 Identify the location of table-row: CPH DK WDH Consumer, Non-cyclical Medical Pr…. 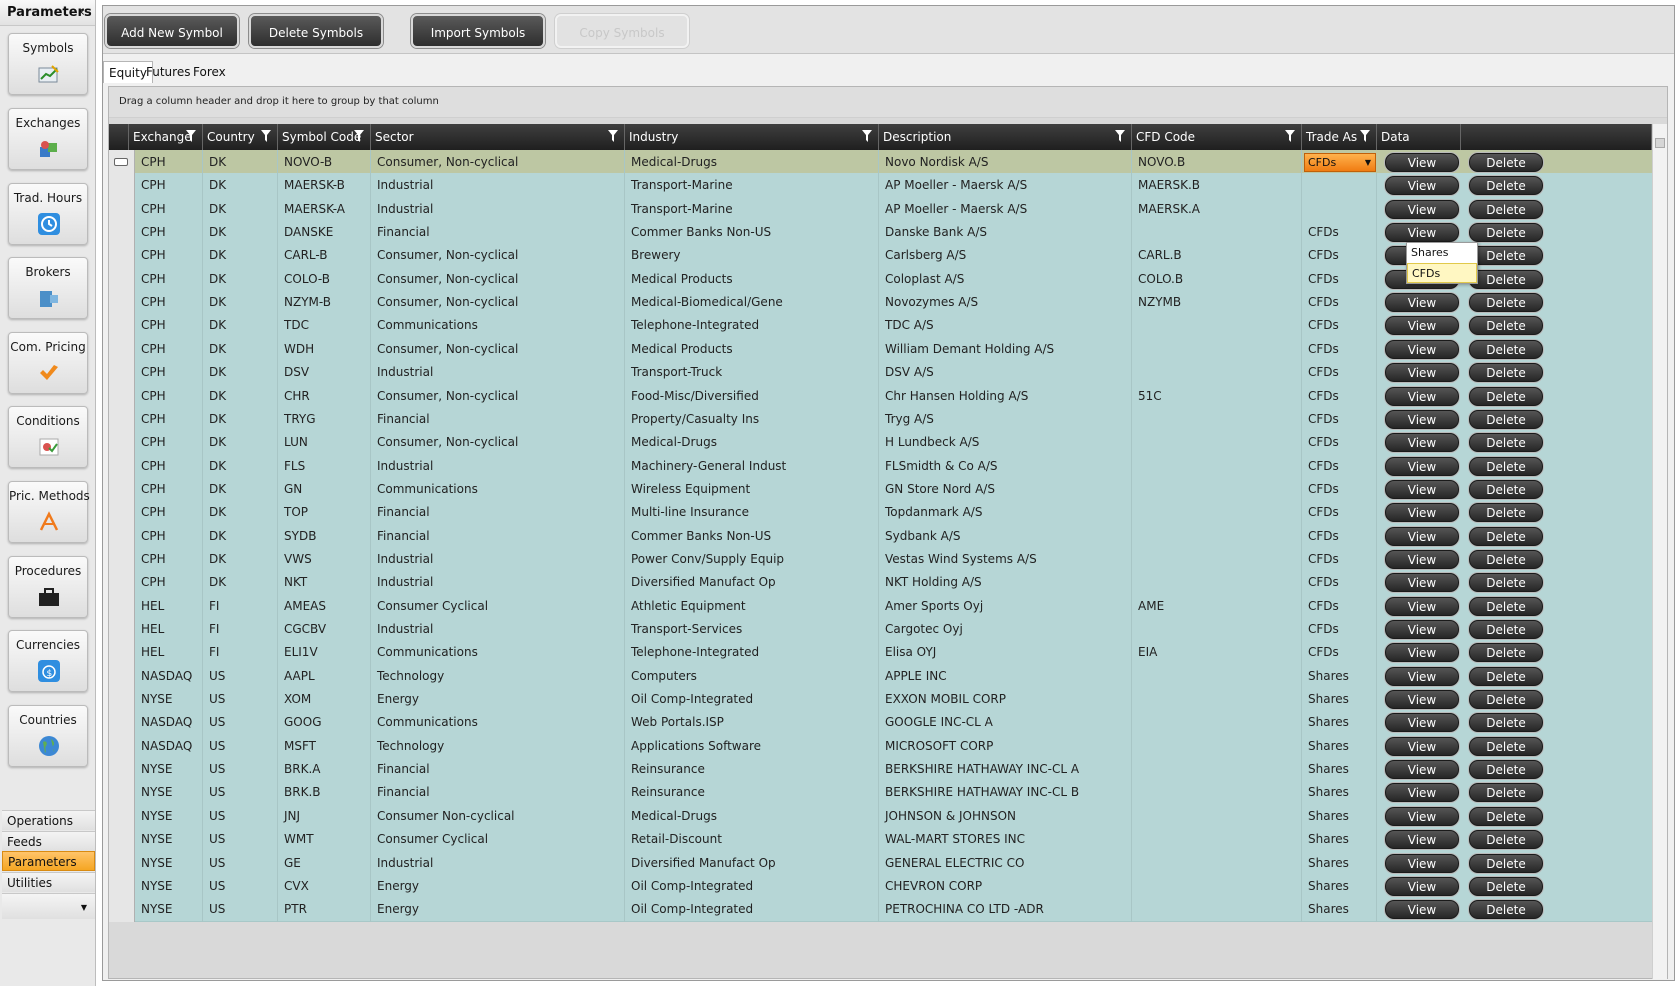
(880, 349).